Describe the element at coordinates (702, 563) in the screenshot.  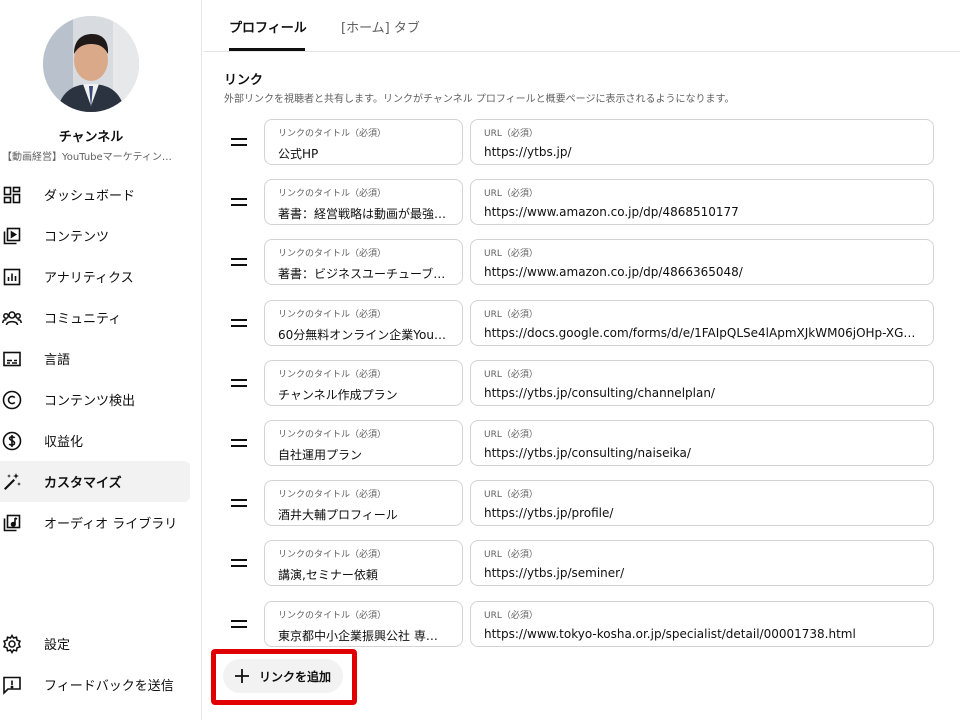
I see `link-url-field: URL（必須） https://ytbs.jp/seminer/` at that location.